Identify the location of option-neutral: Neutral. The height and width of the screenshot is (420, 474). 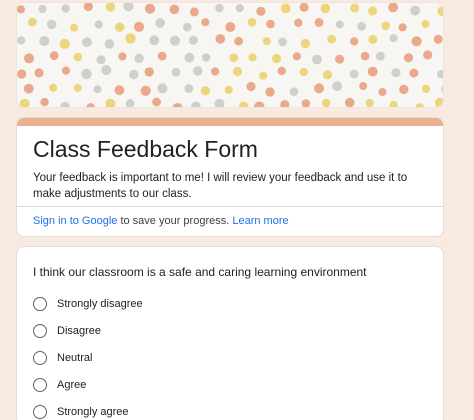
(62, 358).